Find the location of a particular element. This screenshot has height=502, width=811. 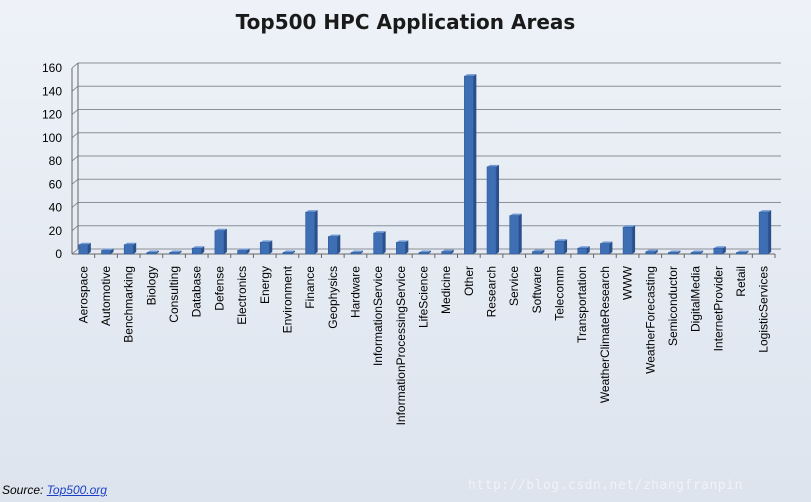

x-tick-label-18: Research is located at coordinates (492, 291).